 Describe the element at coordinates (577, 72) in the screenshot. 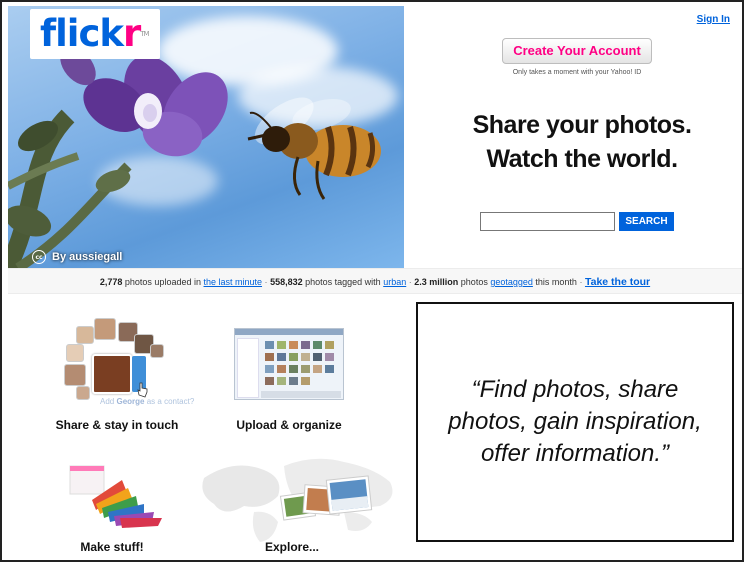

I see `create-account-note: Only takes a moment with your Yahoo! ID` at that location.